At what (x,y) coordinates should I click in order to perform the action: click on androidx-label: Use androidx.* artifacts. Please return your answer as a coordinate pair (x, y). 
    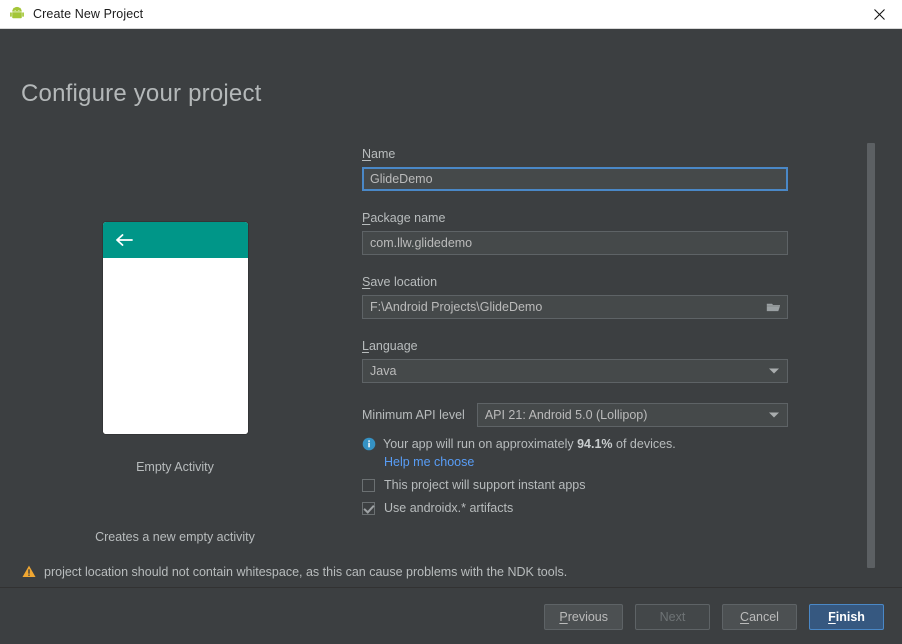
    Looking at the image, I should click on (449, 508).